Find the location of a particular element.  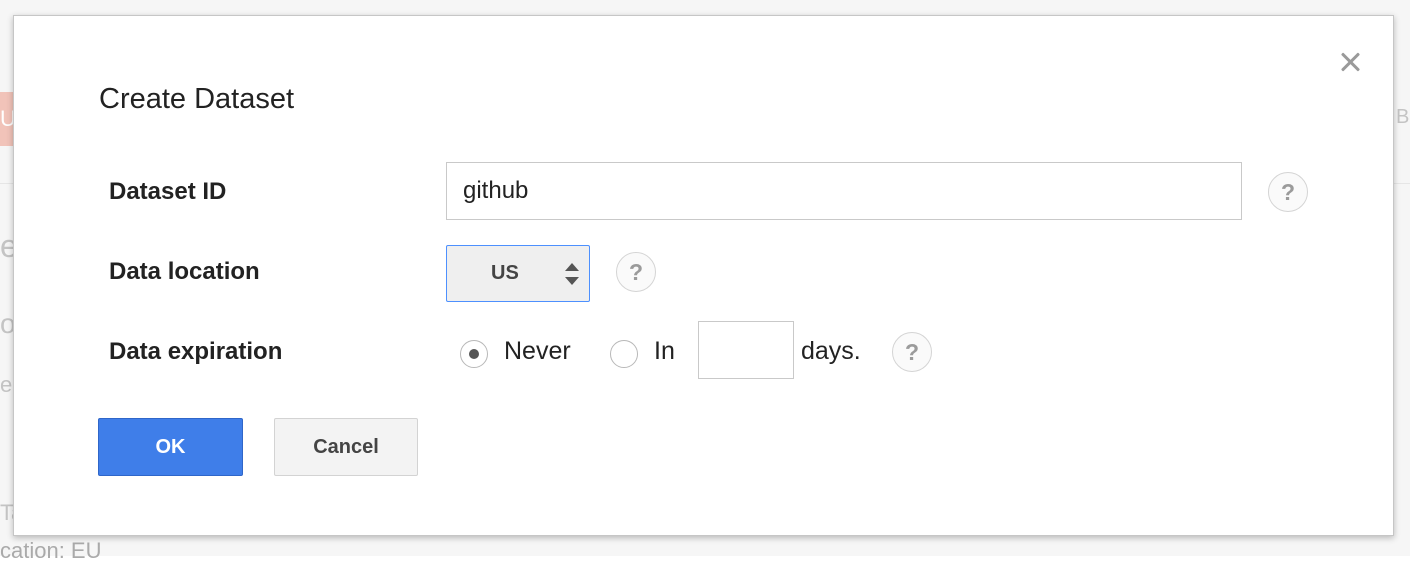

data-location-value: US is located at coordinates (505, 273).